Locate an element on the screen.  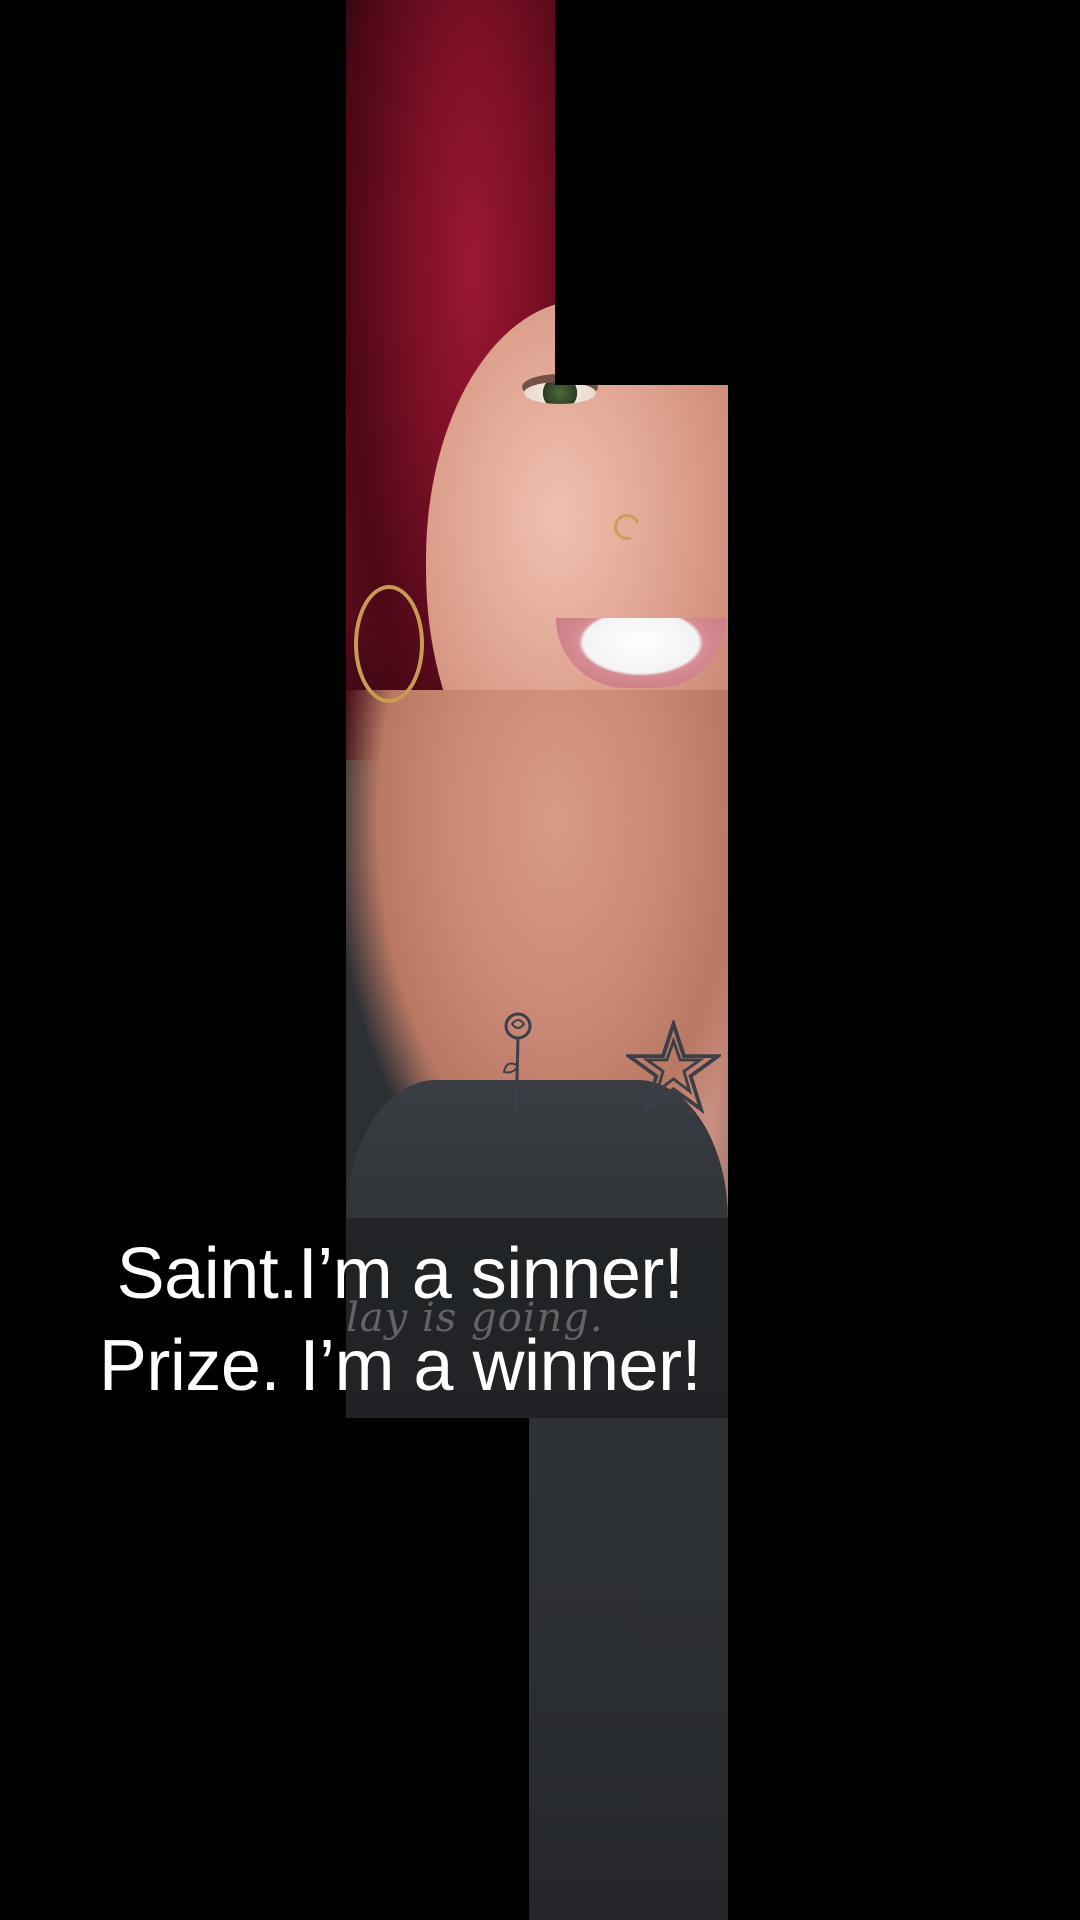
star-tattoo-icon is located at coordinates (673, 1067).